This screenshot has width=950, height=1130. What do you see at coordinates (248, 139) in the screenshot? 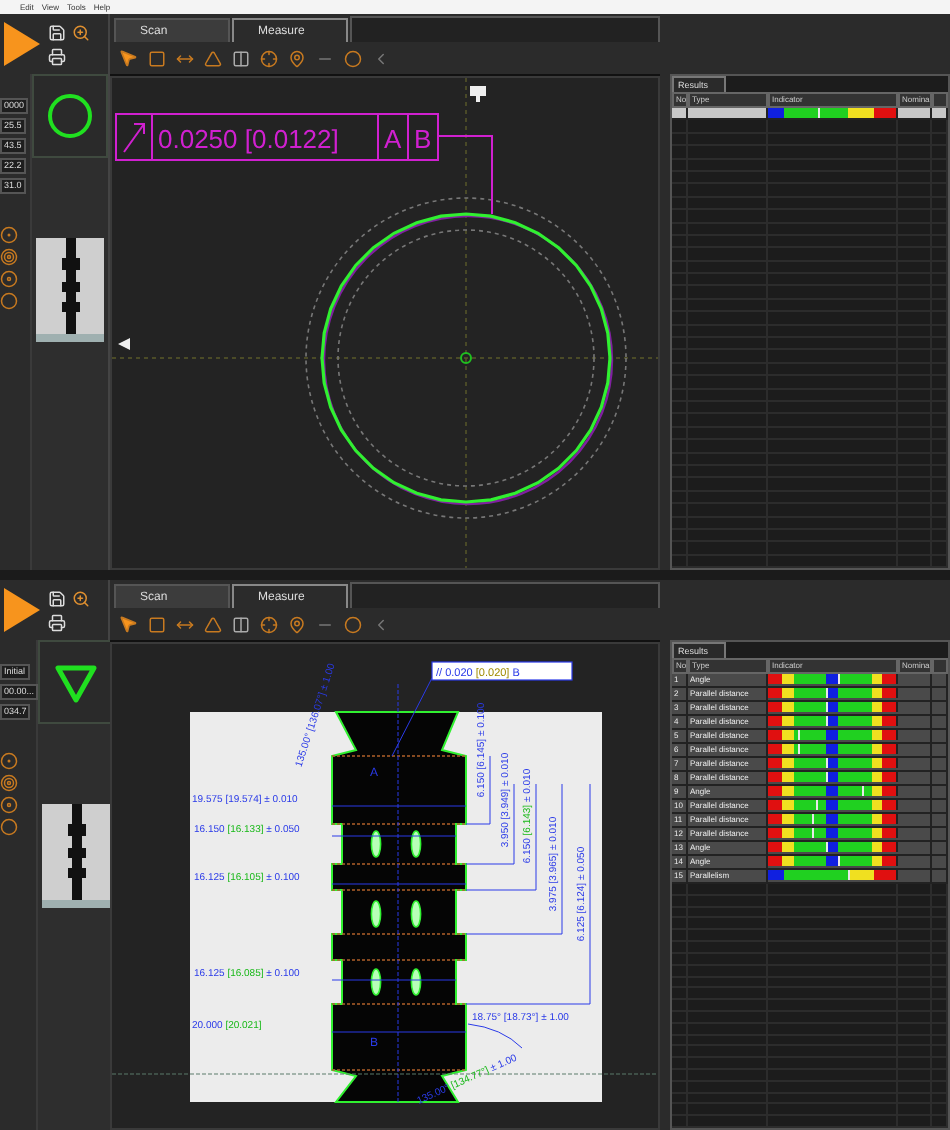
I see `tolerance-value: 0.0250 [0.0122]` at bounding box center [248, 139].